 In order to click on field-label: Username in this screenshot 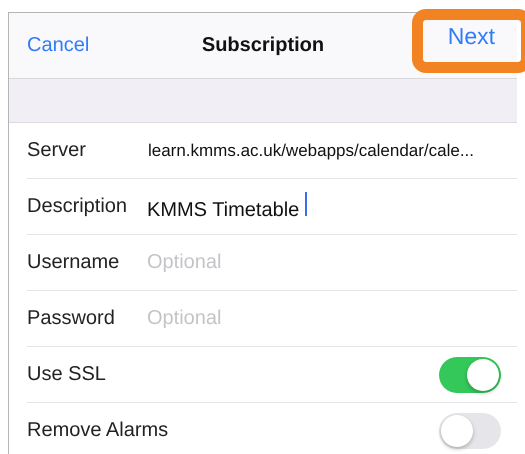, I will do `click(73, 262)`.